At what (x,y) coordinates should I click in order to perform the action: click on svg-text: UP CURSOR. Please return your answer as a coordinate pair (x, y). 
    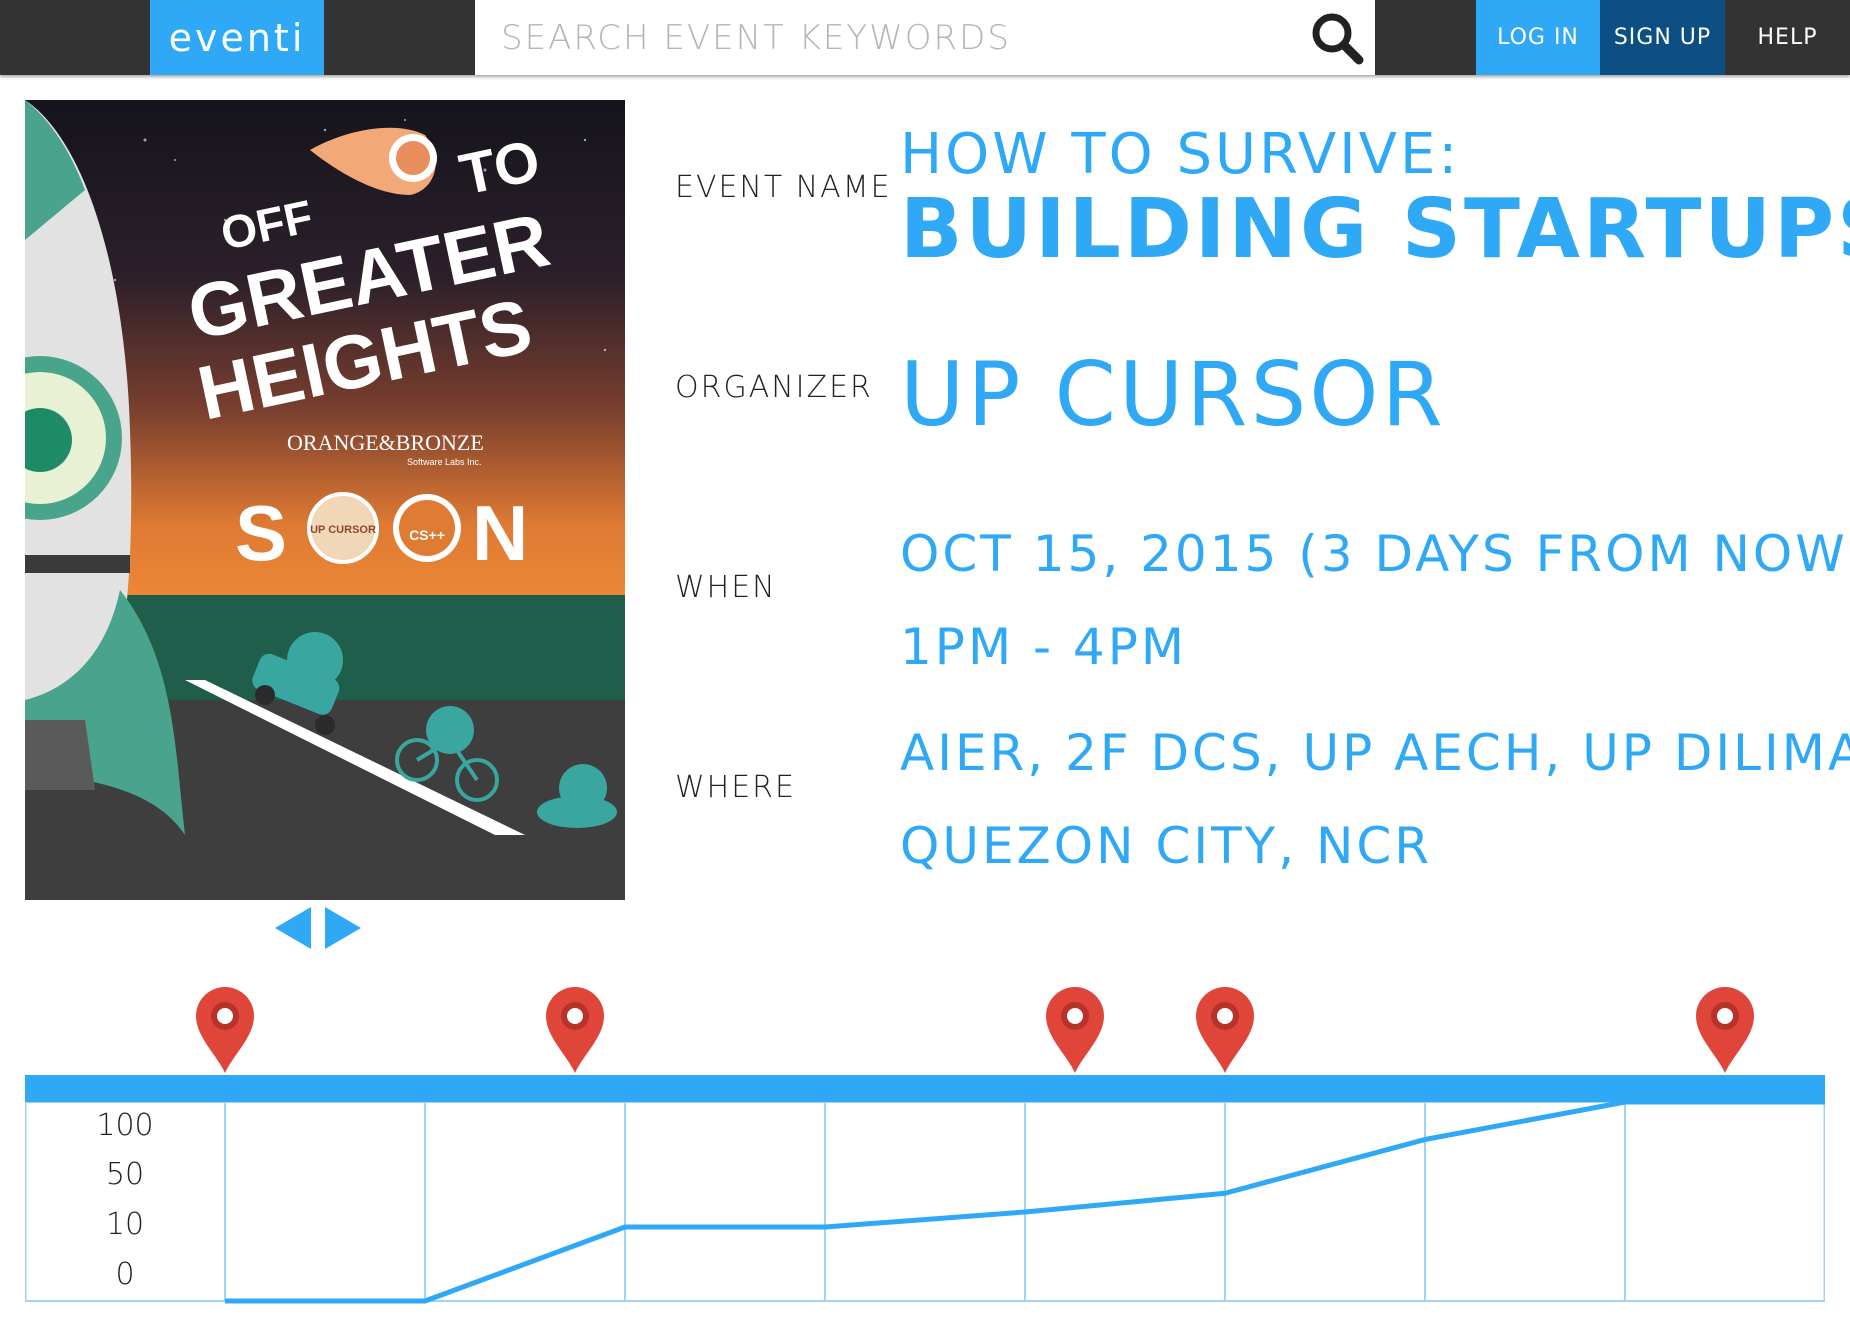
    Looking at the image, I should click on (343, 530).